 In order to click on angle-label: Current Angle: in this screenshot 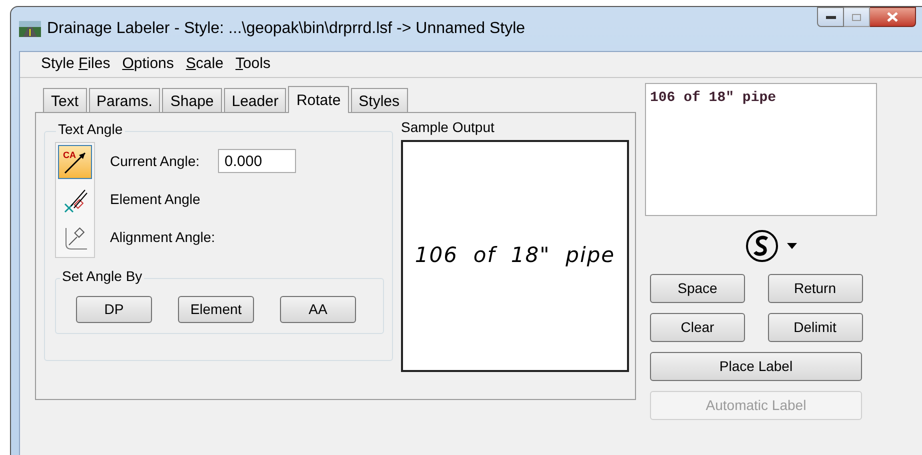, I will do `click(155, 161)`.